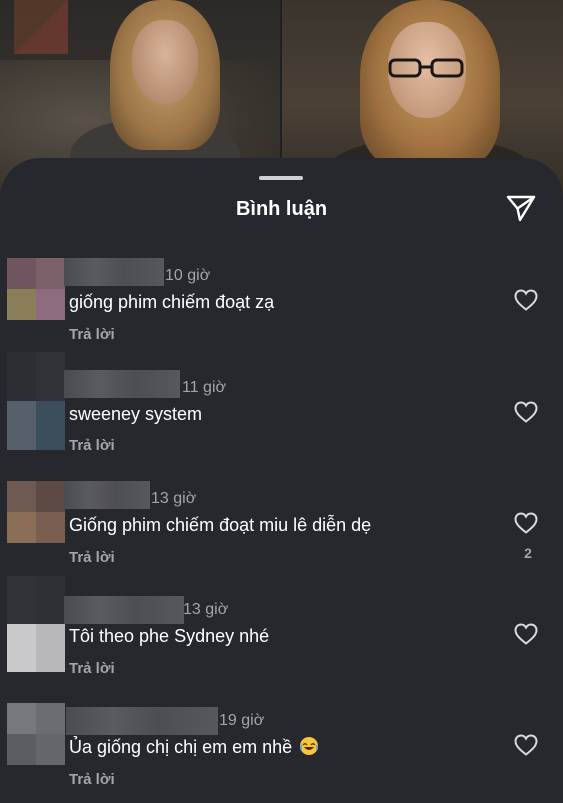 The height and width of the screenshot is (803, 563). What do you see at coordinates (204, 387) in the screenshot?
I see `comment-time: 11 giờ` at bounding box center [204, 387].